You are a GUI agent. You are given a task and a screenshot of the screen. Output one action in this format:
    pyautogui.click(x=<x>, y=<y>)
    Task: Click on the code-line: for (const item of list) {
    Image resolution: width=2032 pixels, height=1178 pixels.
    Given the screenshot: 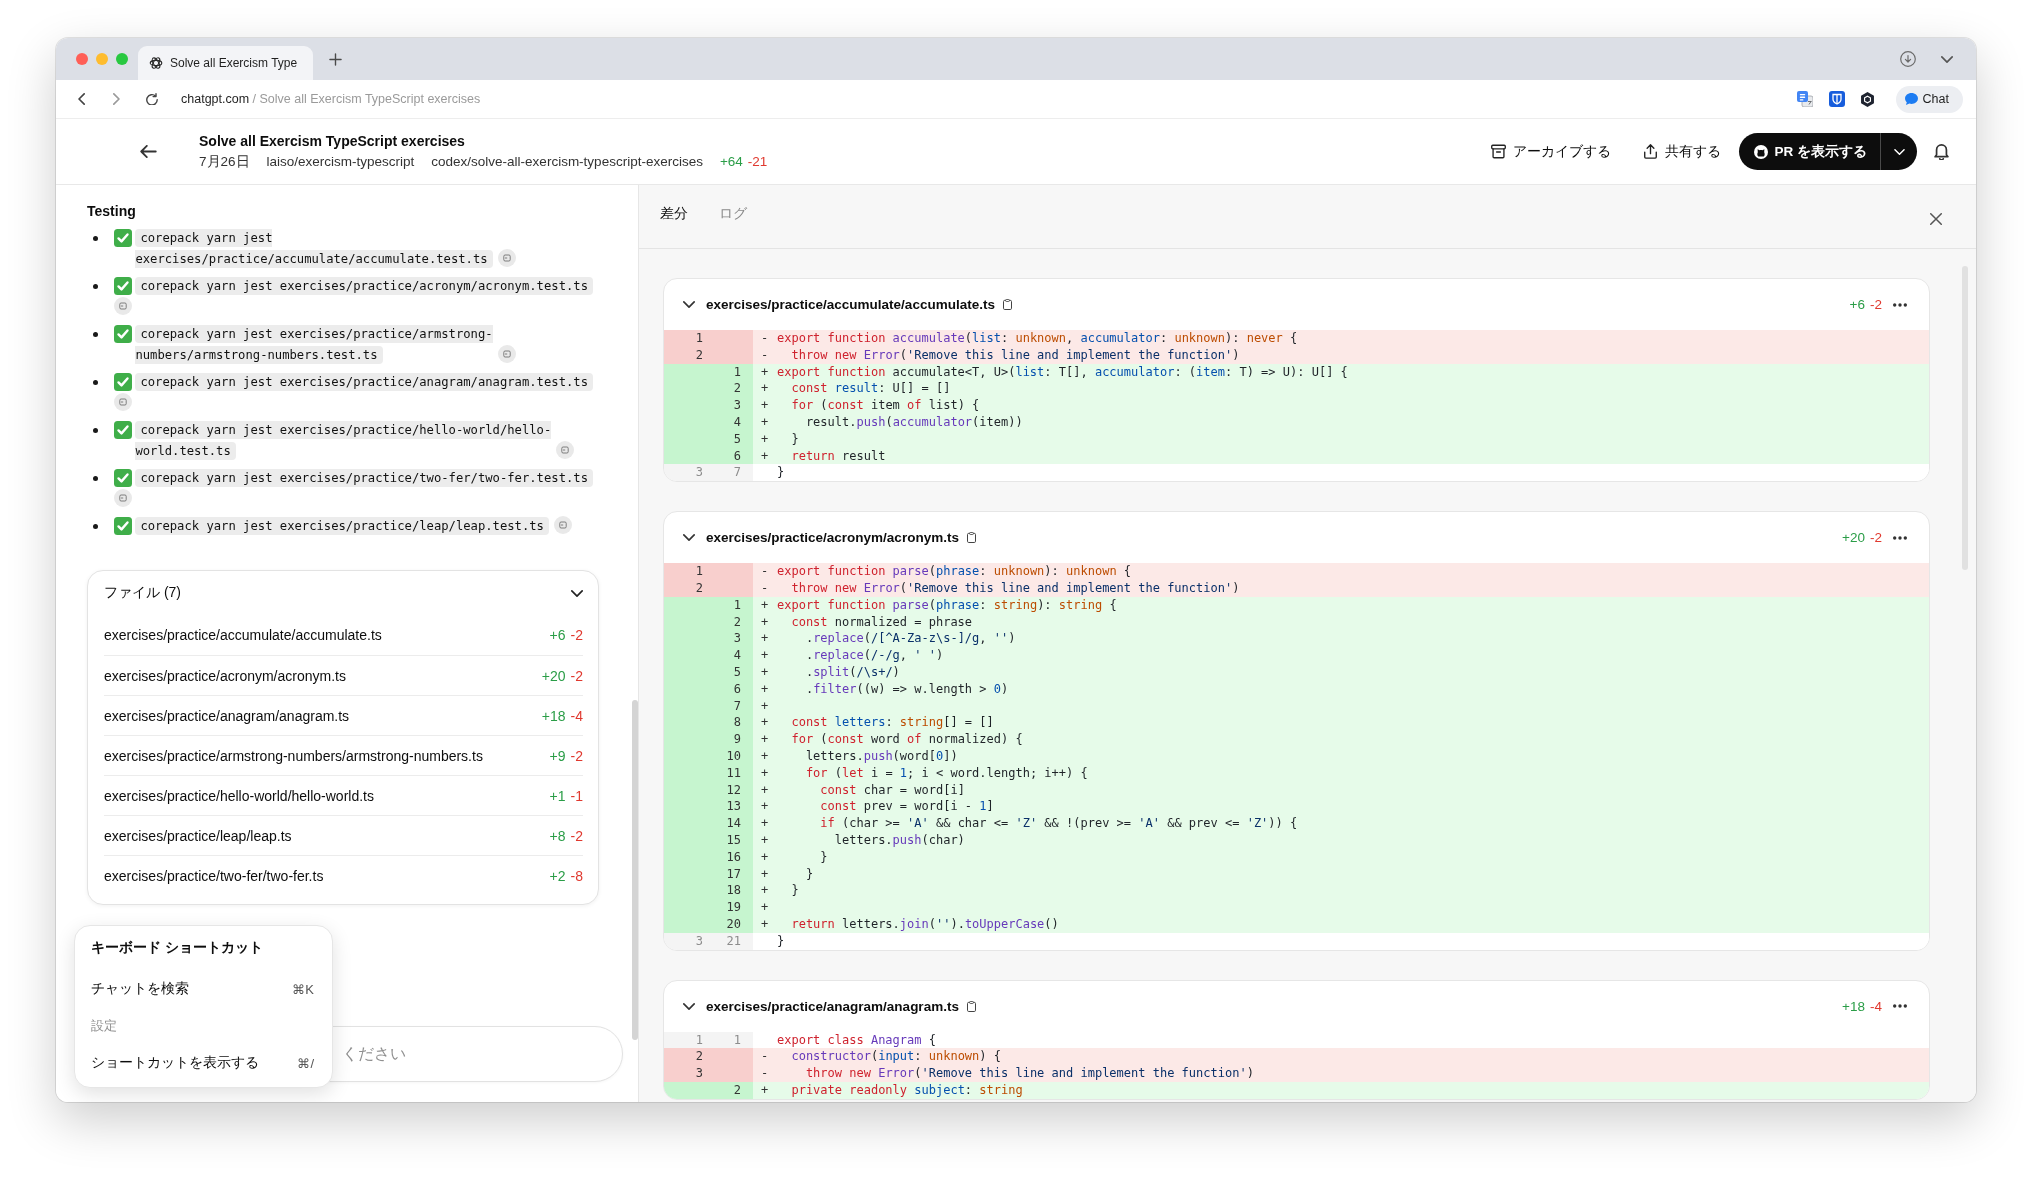 What is the action you would take?
    pyautogui.click(x=885, y=405)
    